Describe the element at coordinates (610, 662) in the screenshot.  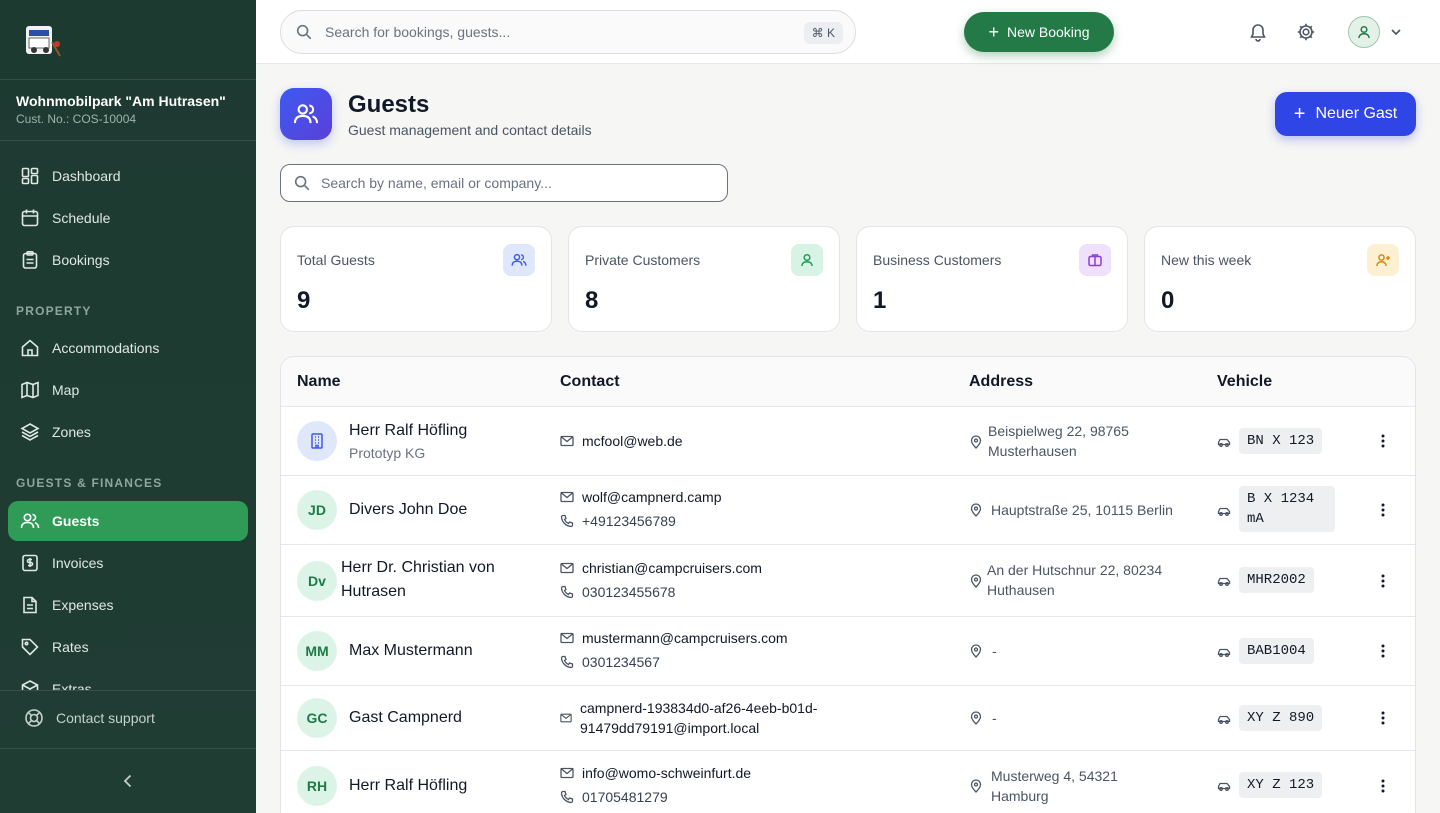
I see `guest-phone: 0301234567` at that location.